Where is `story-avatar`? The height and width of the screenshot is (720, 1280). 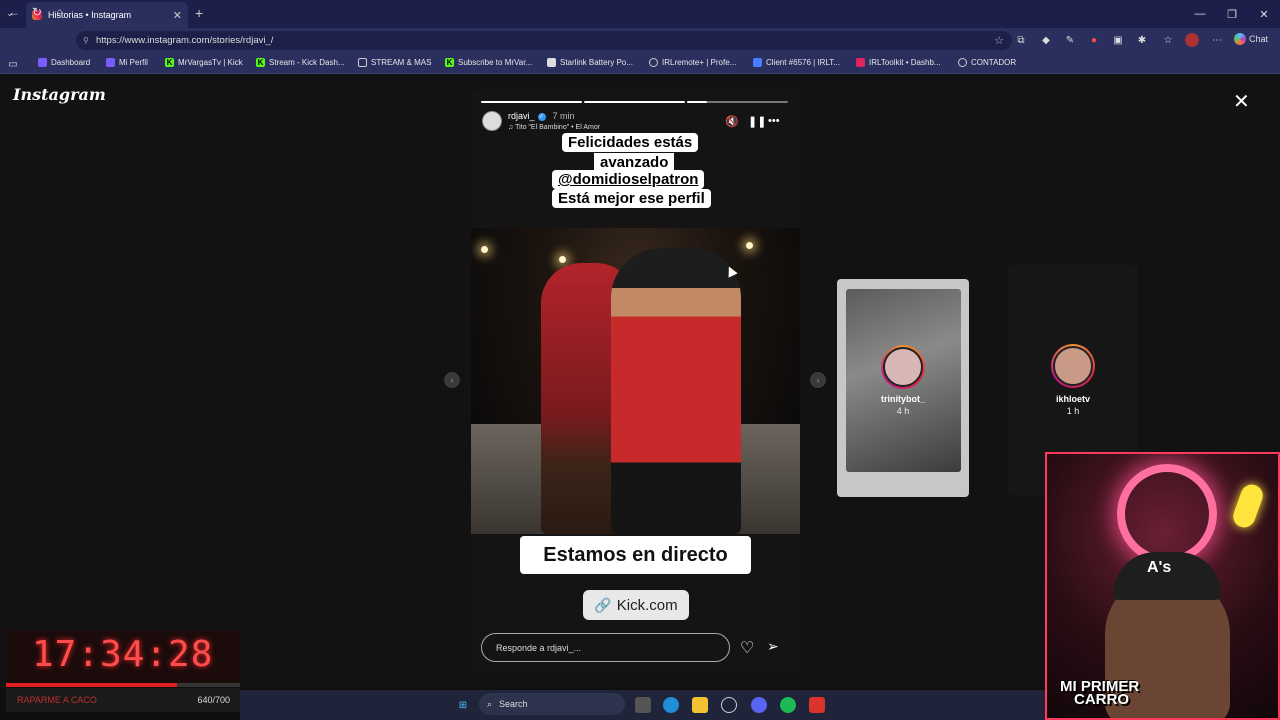
story-avatar is located at coordinates (492, 121).